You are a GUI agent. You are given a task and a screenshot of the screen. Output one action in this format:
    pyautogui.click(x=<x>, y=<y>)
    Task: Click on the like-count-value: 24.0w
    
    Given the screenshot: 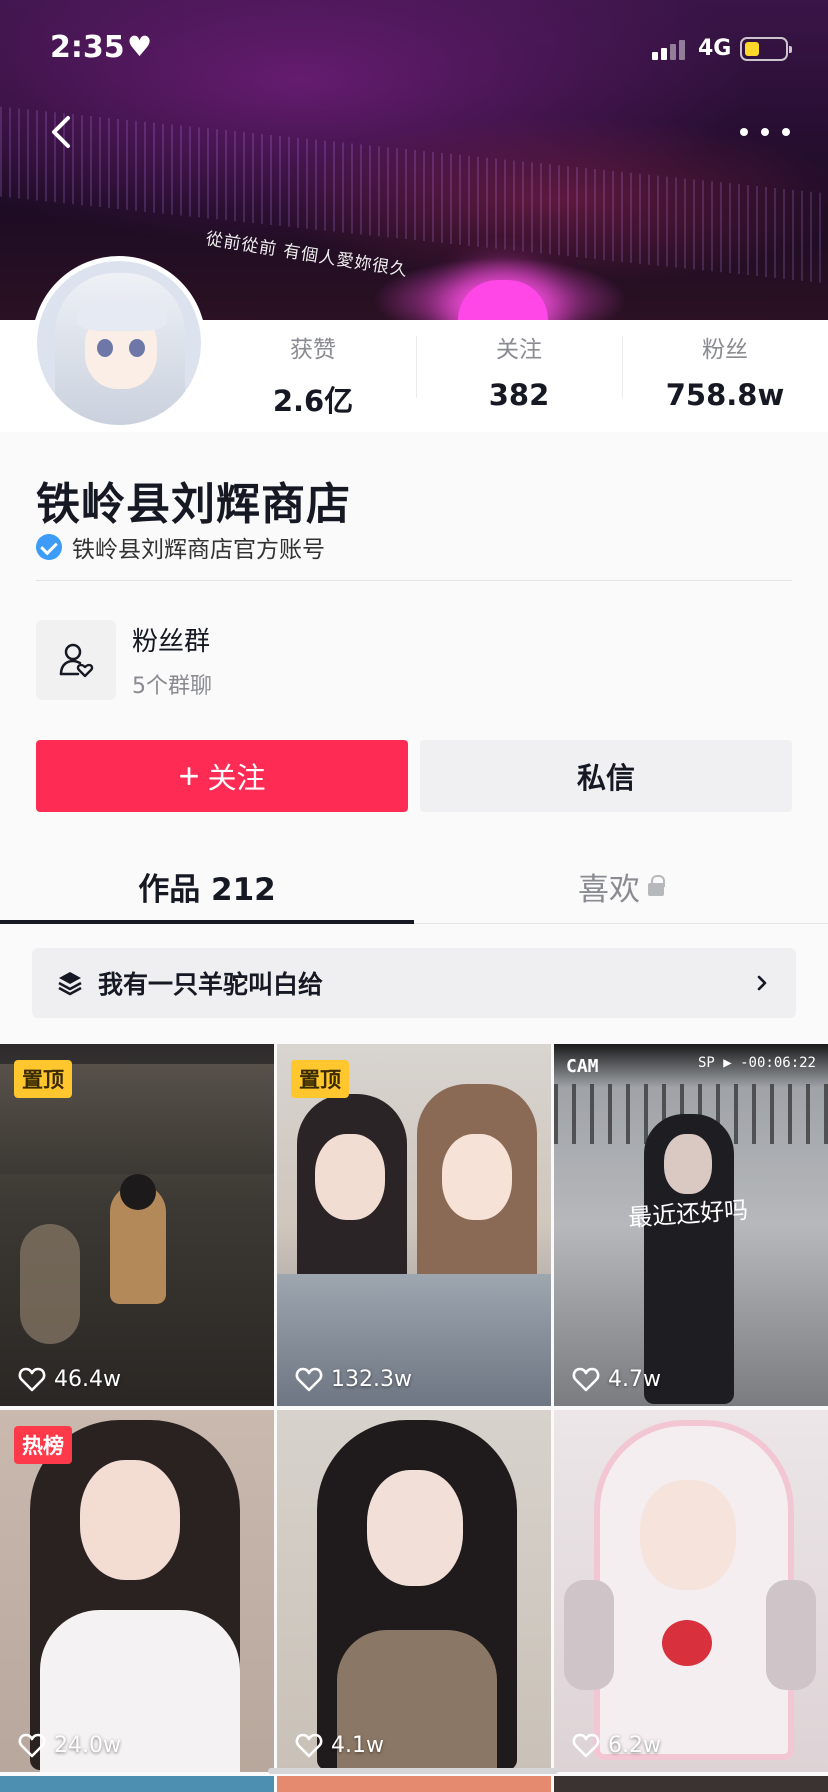 What is the action you would take?
    pyautogui.click(x=87, y=1745)
    